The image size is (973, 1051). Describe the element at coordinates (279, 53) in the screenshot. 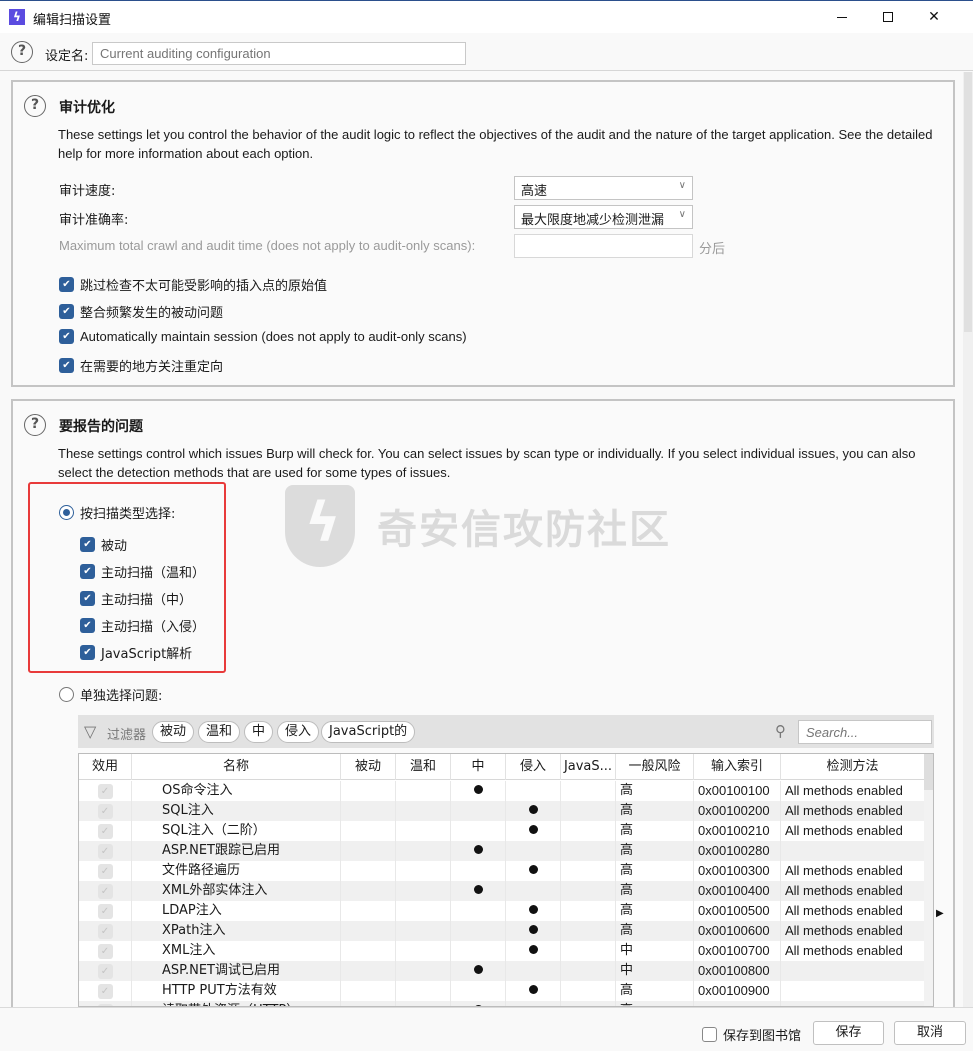

I see `config-name-input` at that location.